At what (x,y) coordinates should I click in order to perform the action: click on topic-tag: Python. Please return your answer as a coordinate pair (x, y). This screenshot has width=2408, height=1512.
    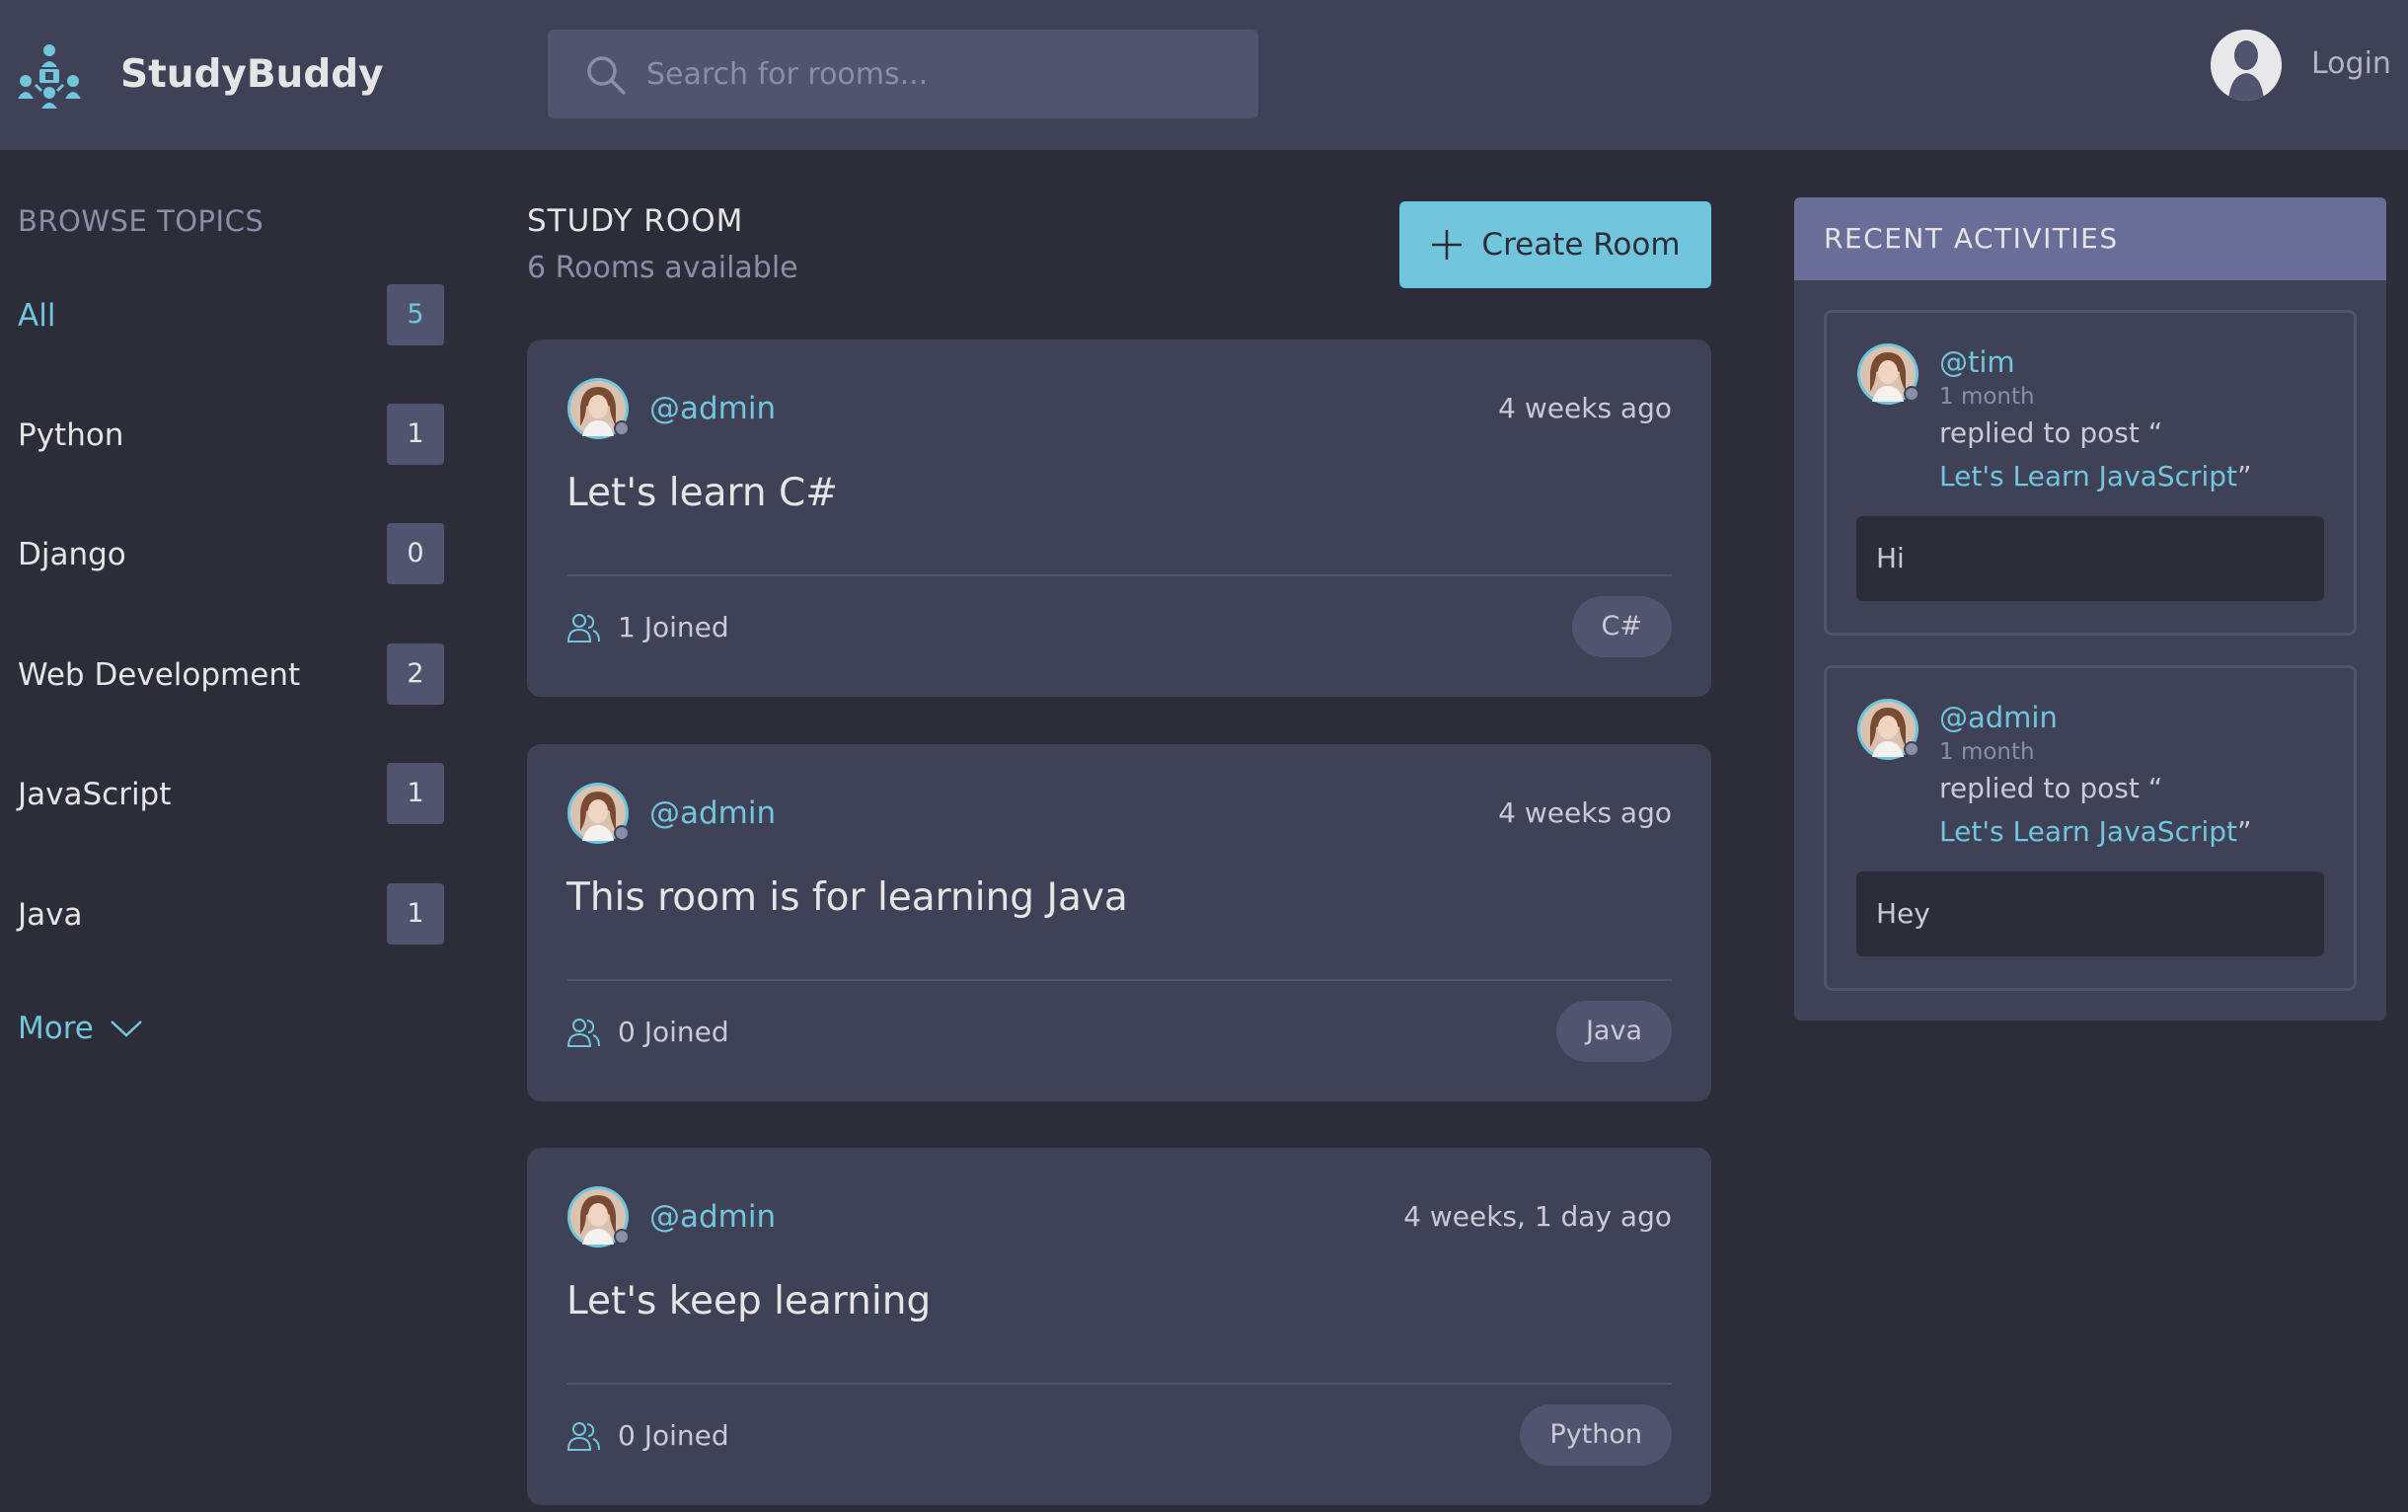
    Looking at the image, I should click on (1596, 1435).